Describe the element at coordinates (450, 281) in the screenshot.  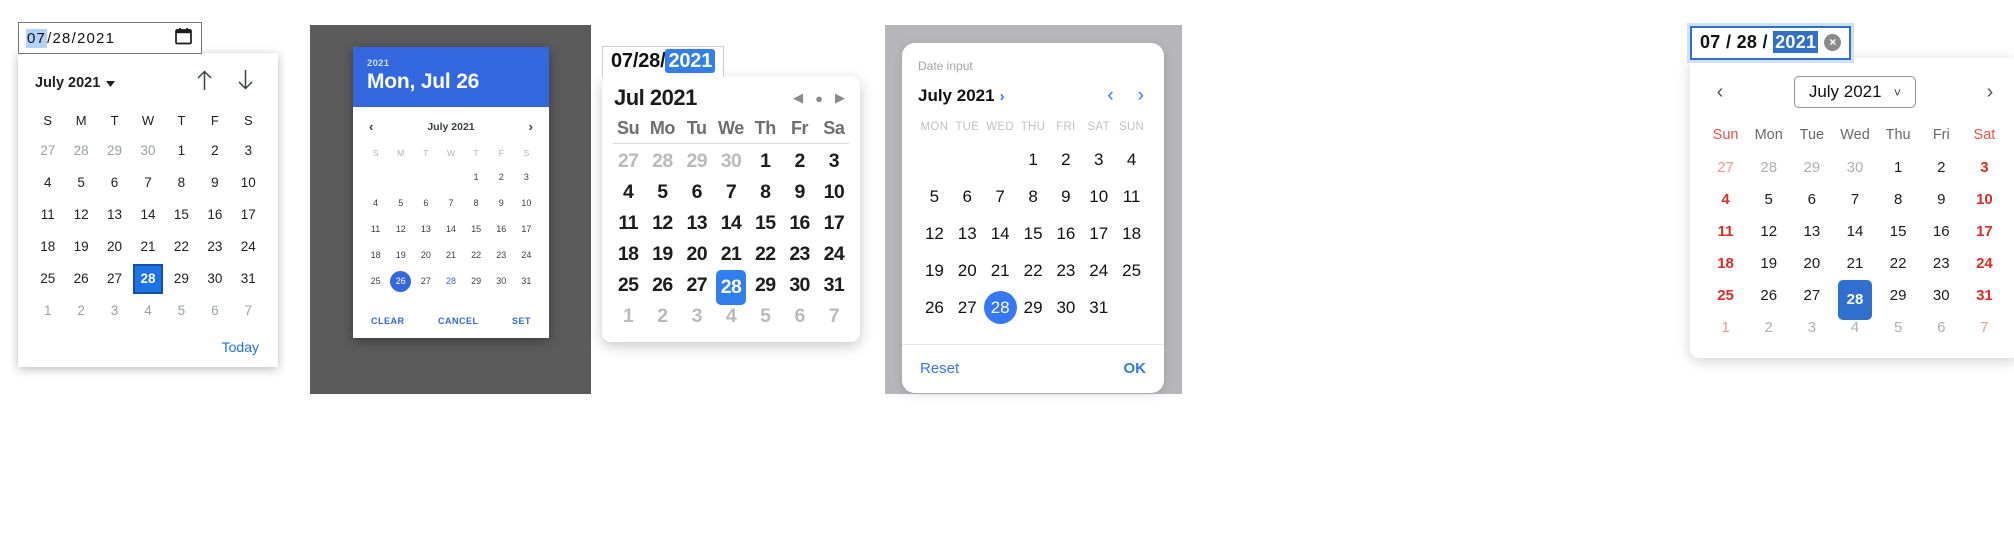
I see `calendar-day: 28` at that location.